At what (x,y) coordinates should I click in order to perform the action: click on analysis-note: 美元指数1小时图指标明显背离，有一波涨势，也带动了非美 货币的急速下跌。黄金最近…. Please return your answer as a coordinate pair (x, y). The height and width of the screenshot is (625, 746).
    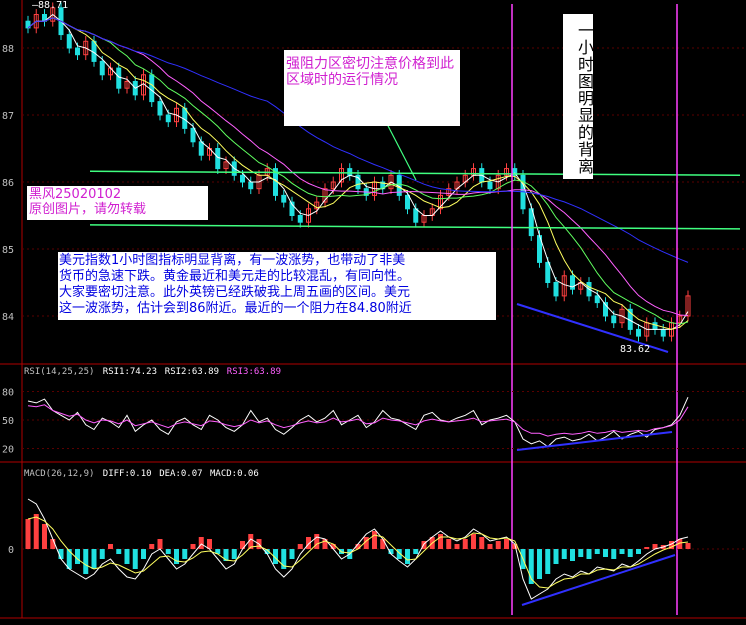
    Looking at the image, I should click on (277, 286).